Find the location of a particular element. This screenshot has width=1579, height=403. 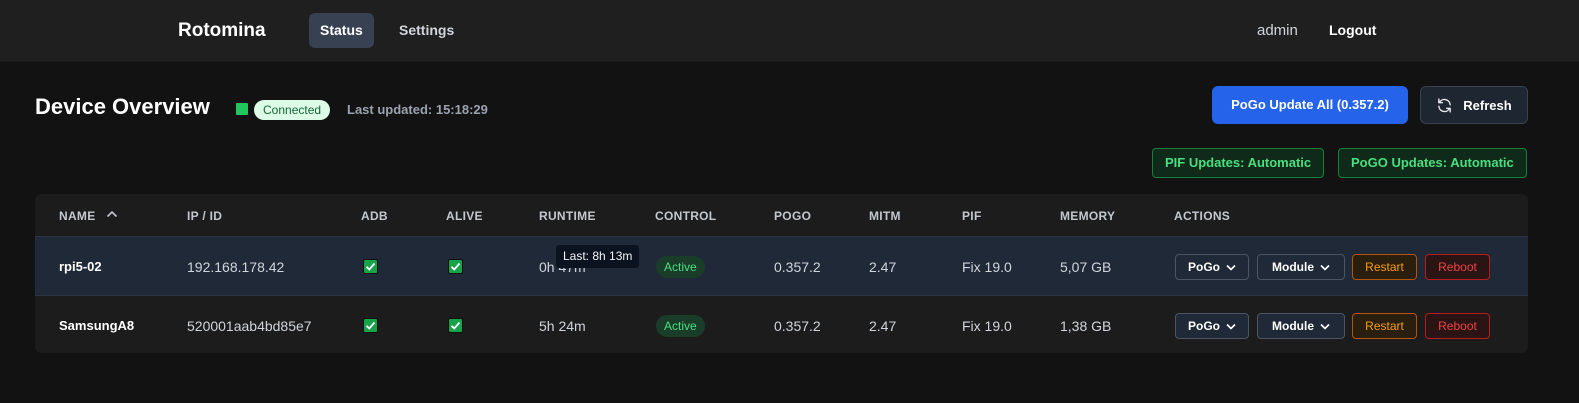

logout-link: Logout is located at coordinates (1352, 30).